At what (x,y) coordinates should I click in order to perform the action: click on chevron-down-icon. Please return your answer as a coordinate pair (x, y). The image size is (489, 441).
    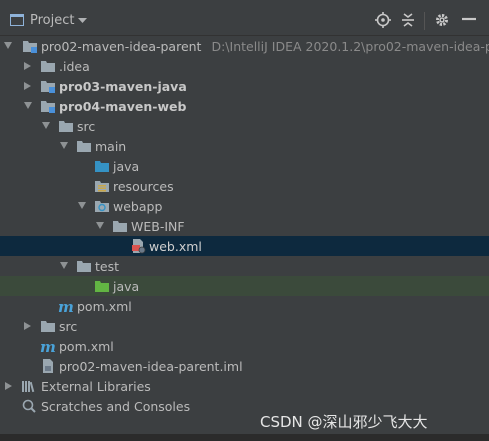
    Looking at the image, I should click on (82, 21).